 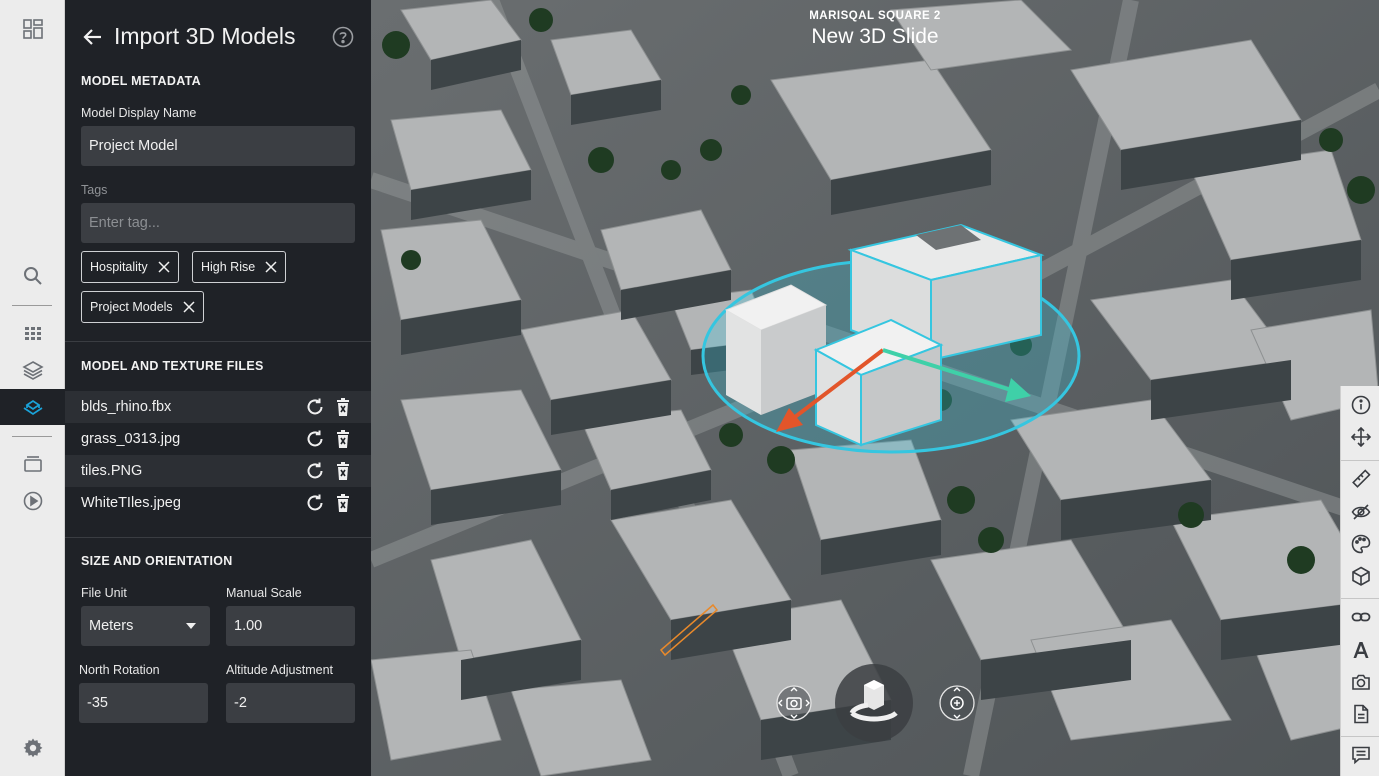 What do you see at coordinates (94, 190) in the screenshot?
I see `tags-label: Tags` at bounding box center [94, 190].